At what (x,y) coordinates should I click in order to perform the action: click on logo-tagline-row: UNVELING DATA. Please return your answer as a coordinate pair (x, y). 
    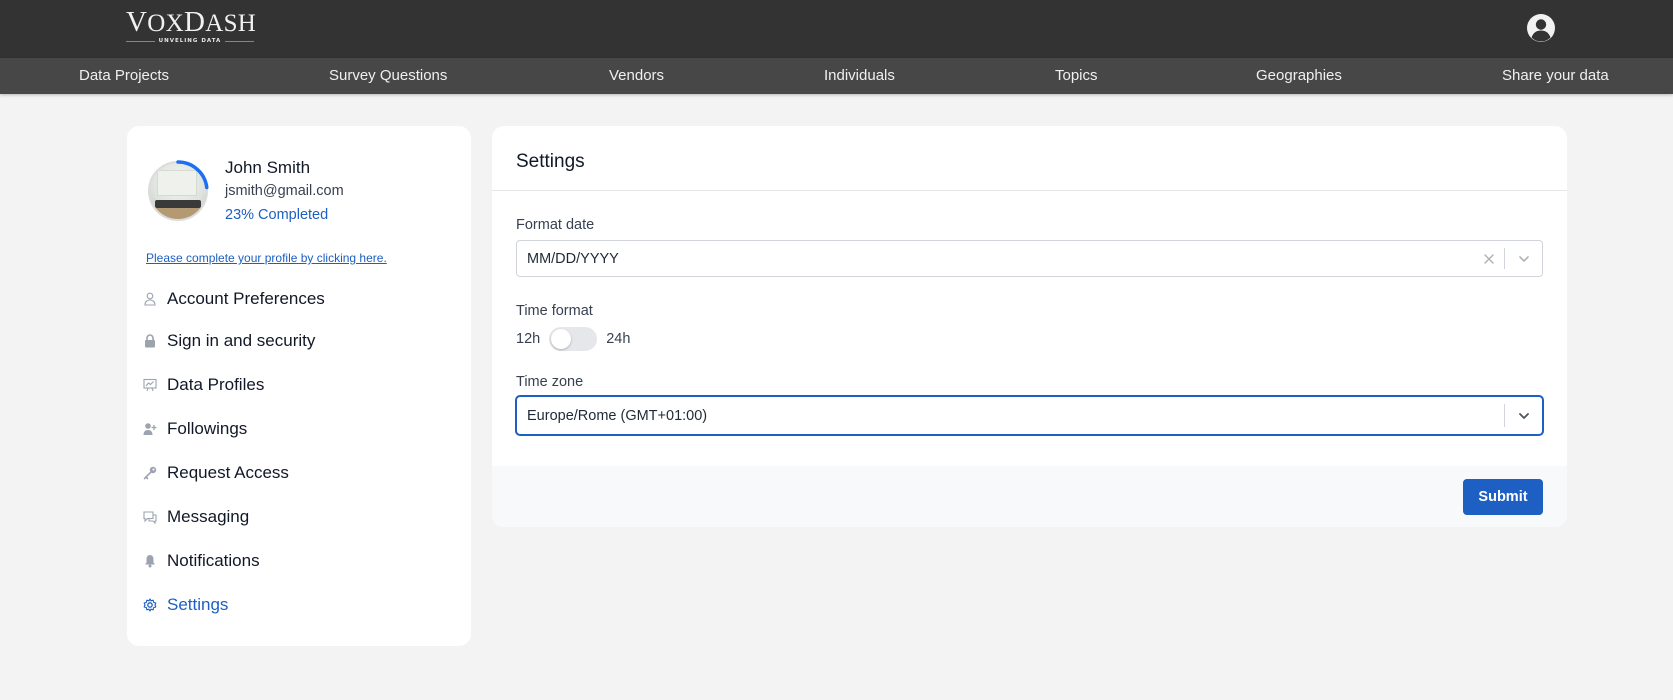
    Looking at the image, I should click on (190, 41).